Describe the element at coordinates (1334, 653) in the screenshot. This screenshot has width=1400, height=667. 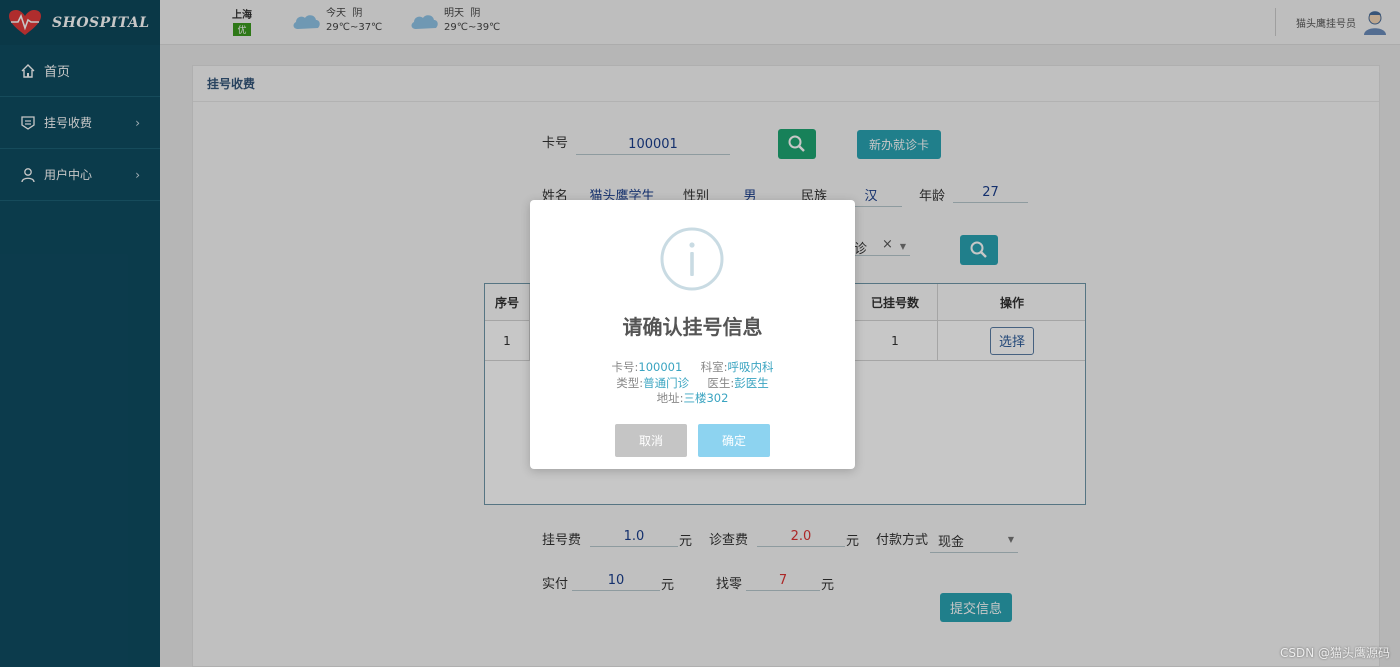
I see `watermark: CSDN @猫头鹰源码` at that location.